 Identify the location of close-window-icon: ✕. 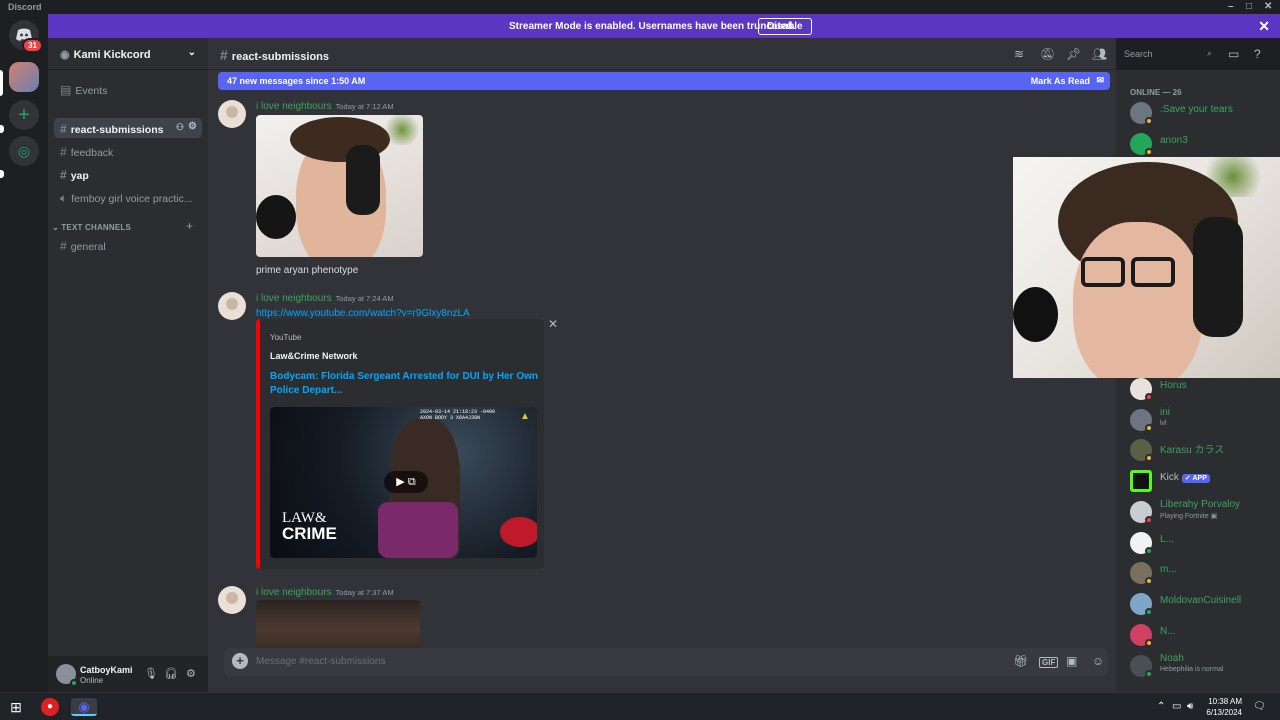
(1268, 6).